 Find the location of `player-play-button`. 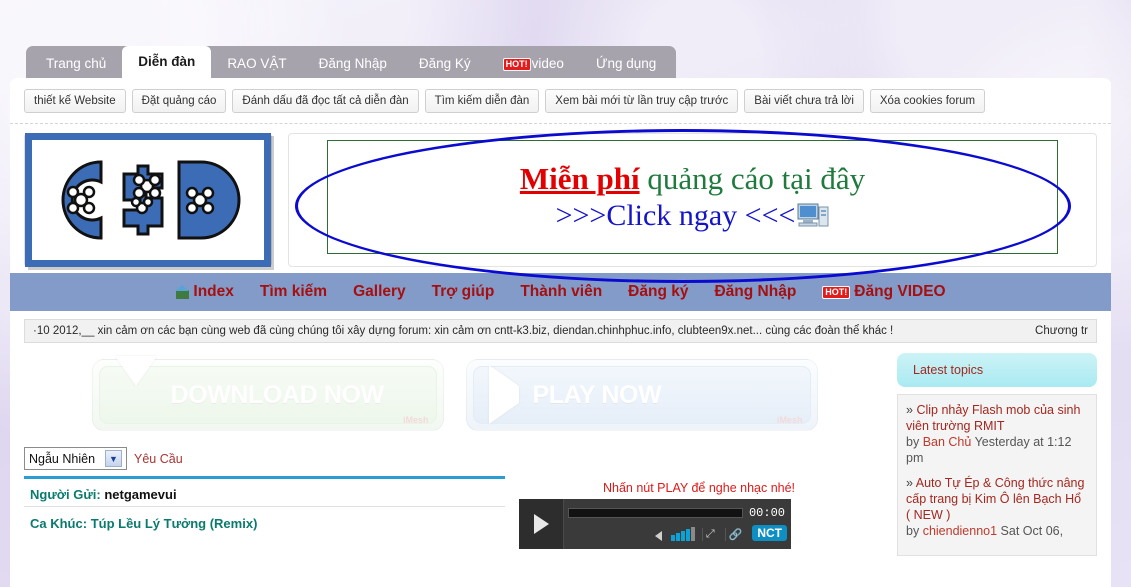

player-play-button is located at coordinates (541, 524).